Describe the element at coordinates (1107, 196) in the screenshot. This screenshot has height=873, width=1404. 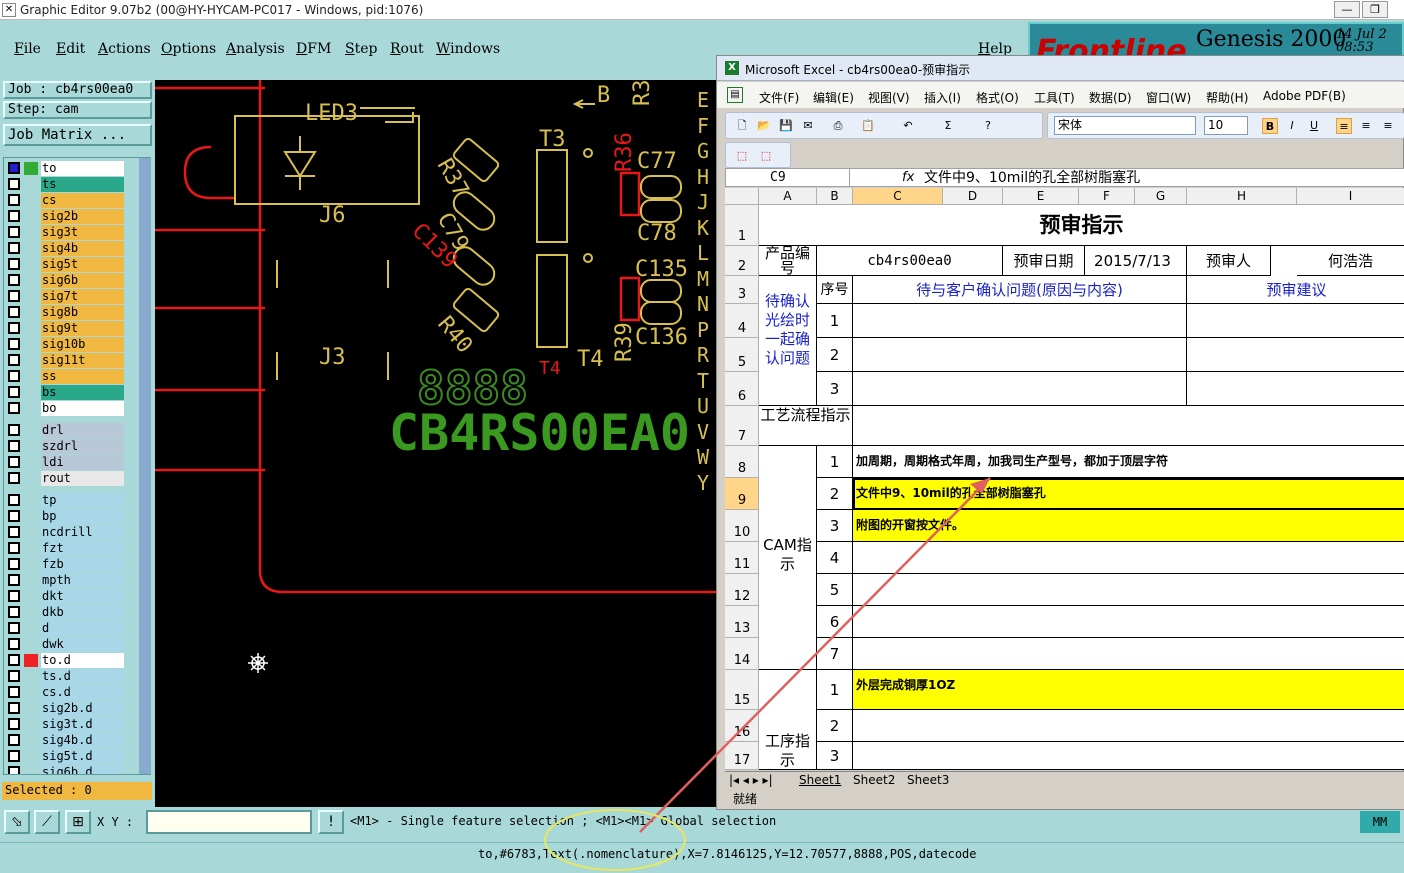
I see `column-header: F` at that location.